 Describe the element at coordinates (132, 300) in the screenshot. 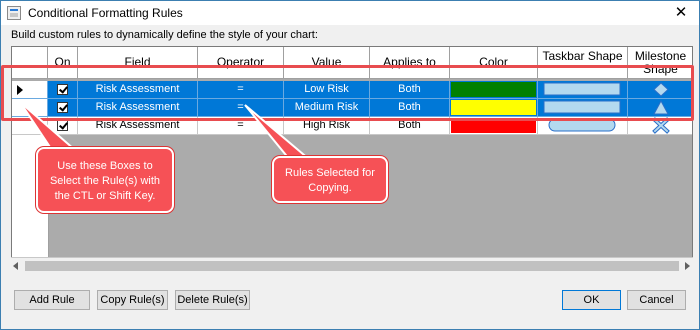

I see `copy-rules-button: Copy Rule(s)` at that location.